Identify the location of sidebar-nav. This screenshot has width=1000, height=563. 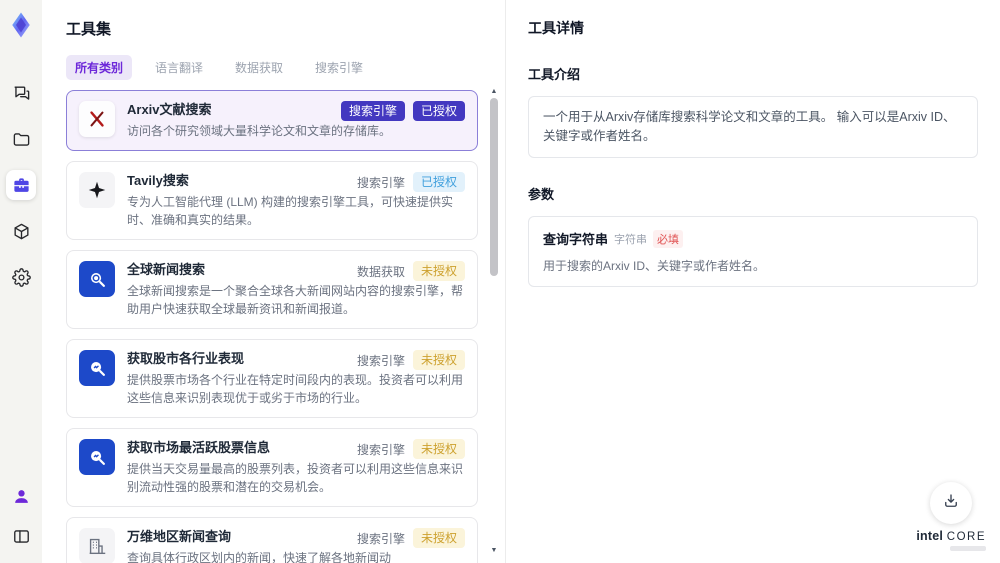
(21, 185).